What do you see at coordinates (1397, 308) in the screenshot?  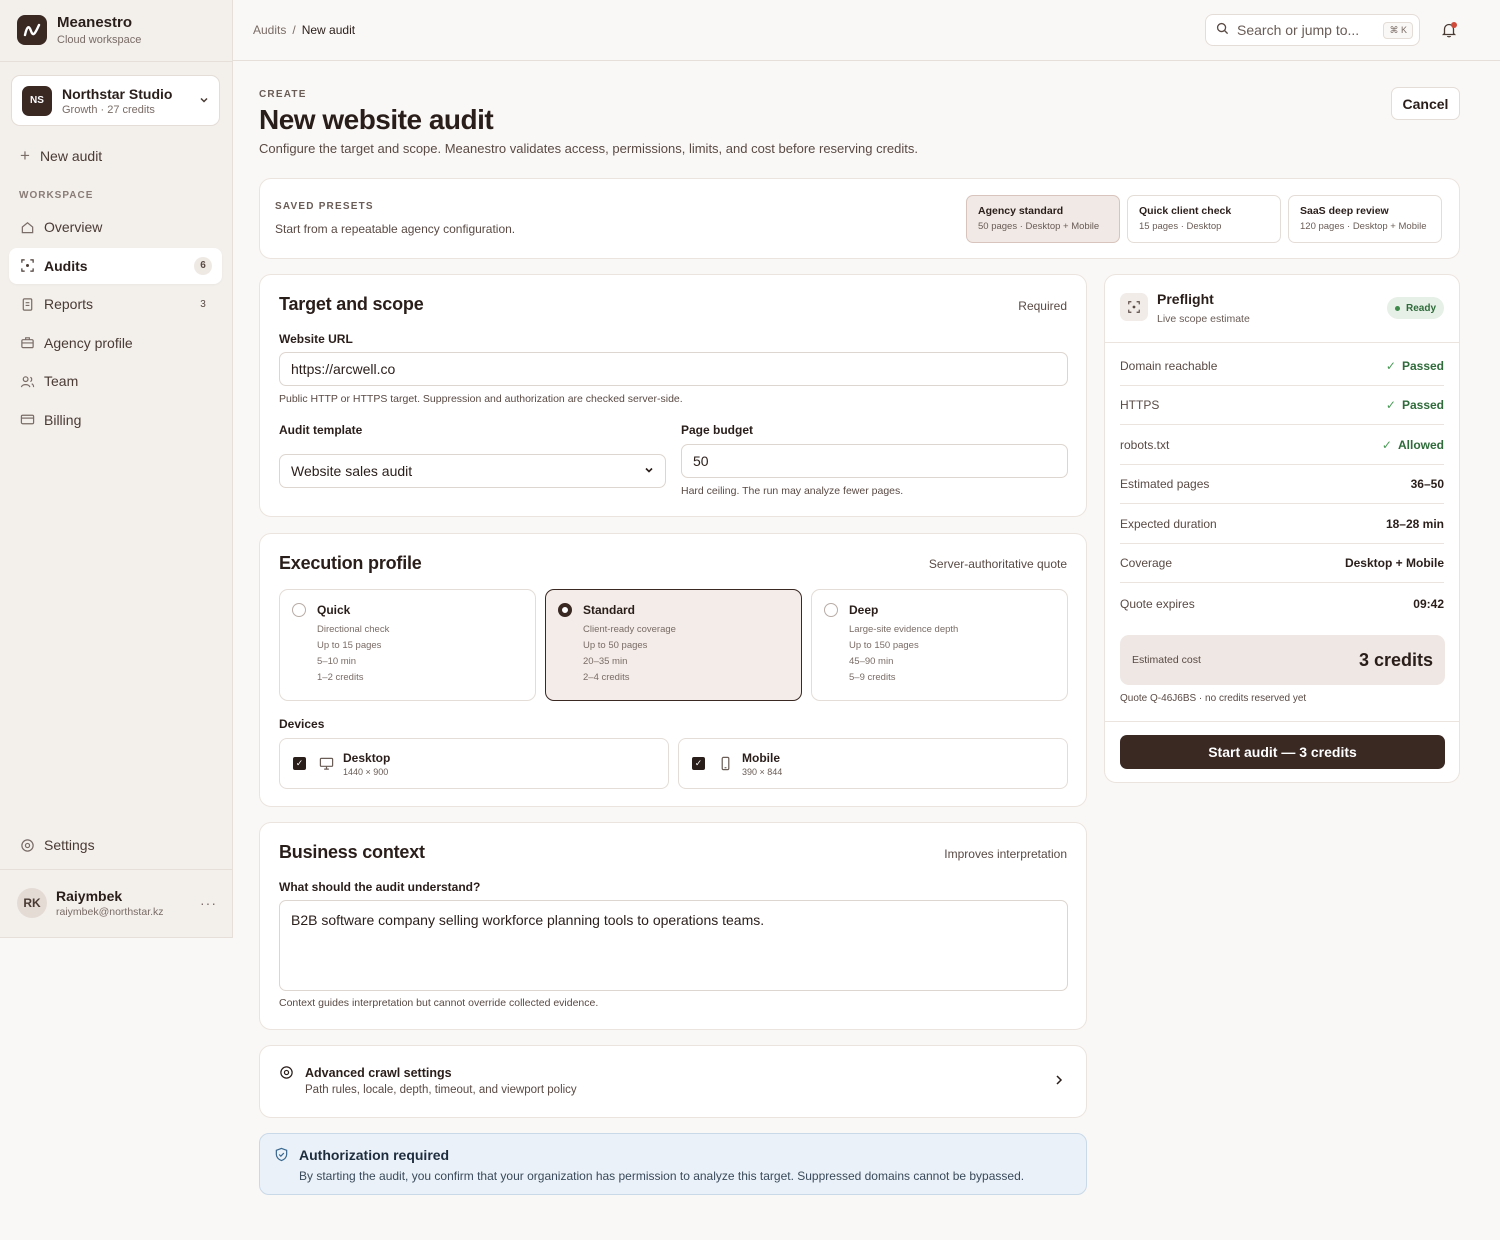 I see `status-dot` at bounding box center [1397, 308].